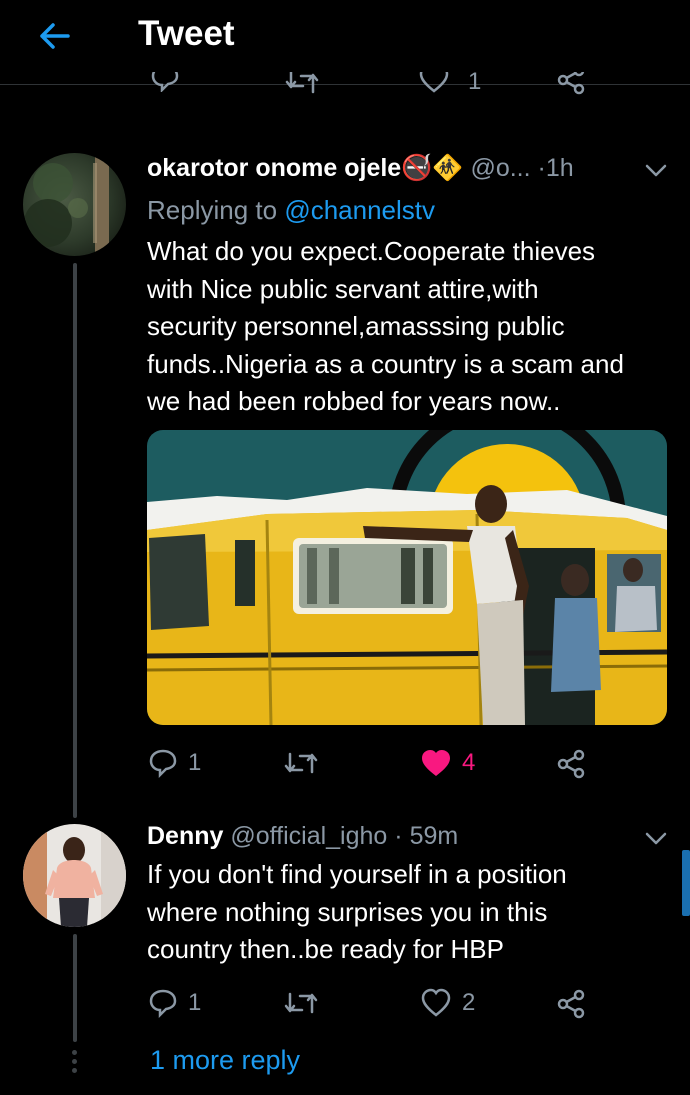 The image size is (690, 1095). I want to click on reply-header: Denny @official_igho · 59m, so click(302, 836).